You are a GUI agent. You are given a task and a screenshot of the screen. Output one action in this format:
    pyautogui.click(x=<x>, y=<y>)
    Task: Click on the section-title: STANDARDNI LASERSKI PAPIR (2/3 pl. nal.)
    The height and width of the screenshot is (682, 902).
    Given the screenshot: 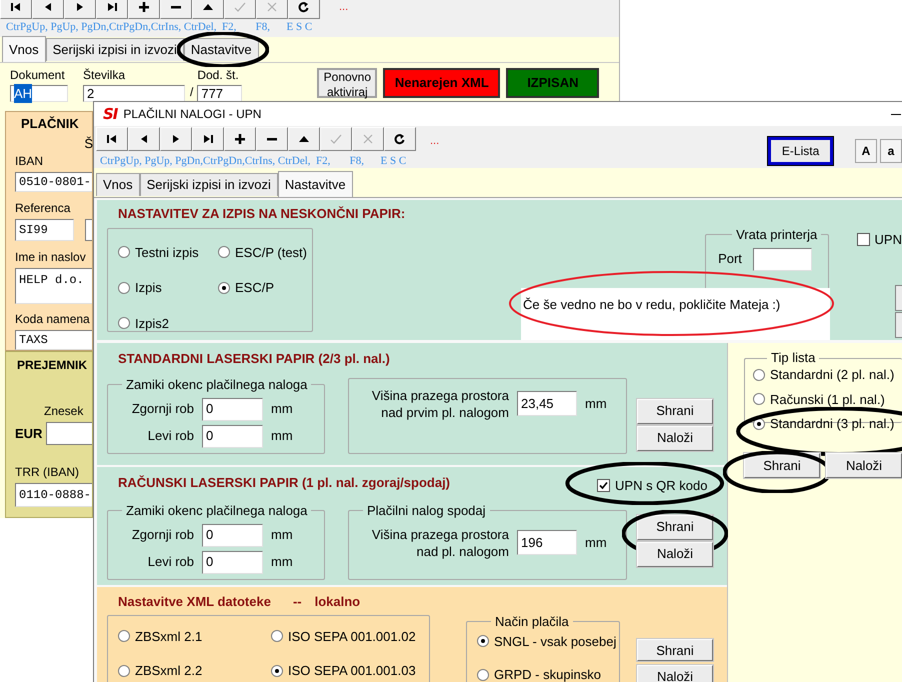 What is the action you would take?
    pyautogui.click(x=254, y=359)
    